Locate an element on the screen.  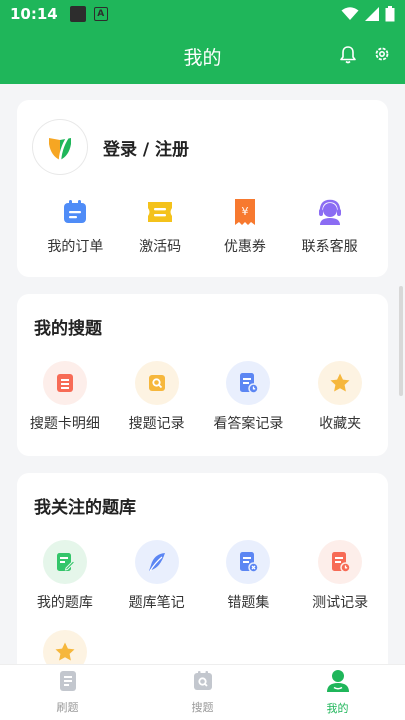
status-time: 10:14 is located at coordinates (34, 14).